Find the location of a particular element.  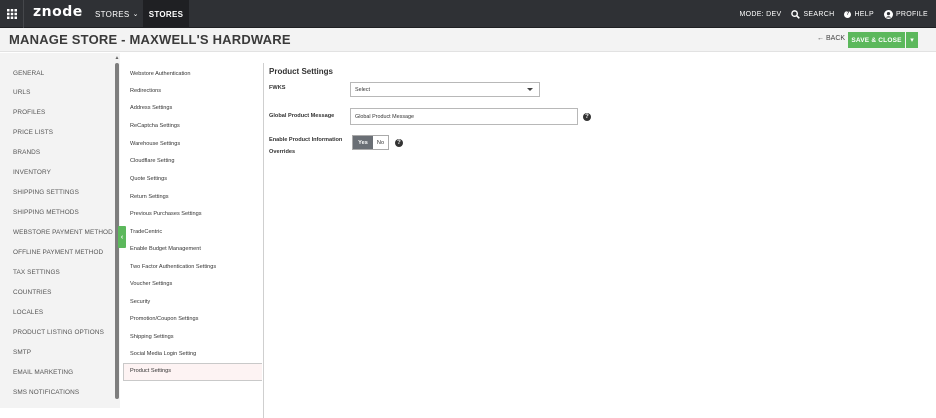

stores-menu-label: STORES is located at coordinates (112, 14).